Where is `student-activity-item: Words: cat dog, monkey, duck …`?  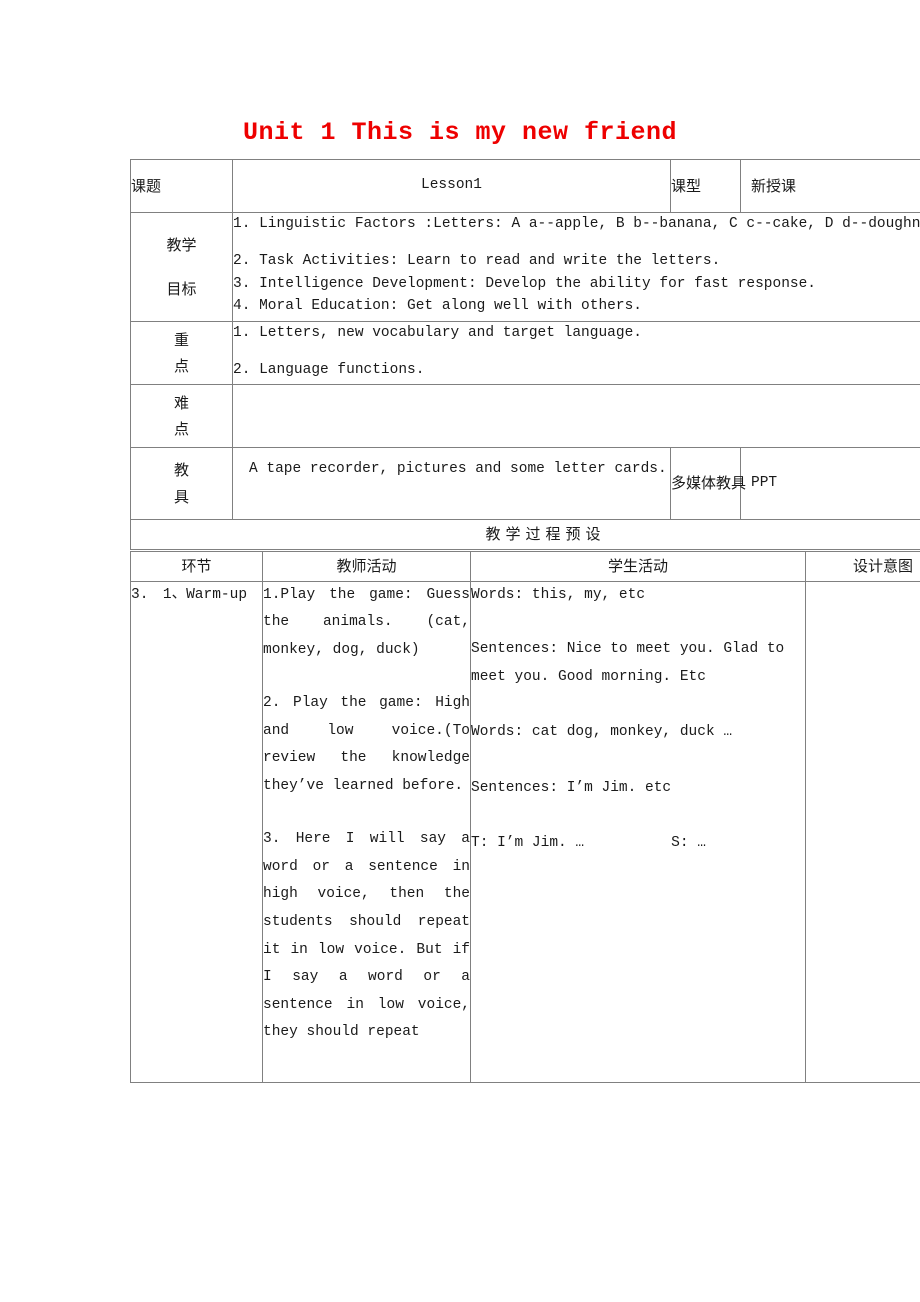
student-activity-item: Words: cat dog, monkey, duck … is located at coordinates (602, 732).